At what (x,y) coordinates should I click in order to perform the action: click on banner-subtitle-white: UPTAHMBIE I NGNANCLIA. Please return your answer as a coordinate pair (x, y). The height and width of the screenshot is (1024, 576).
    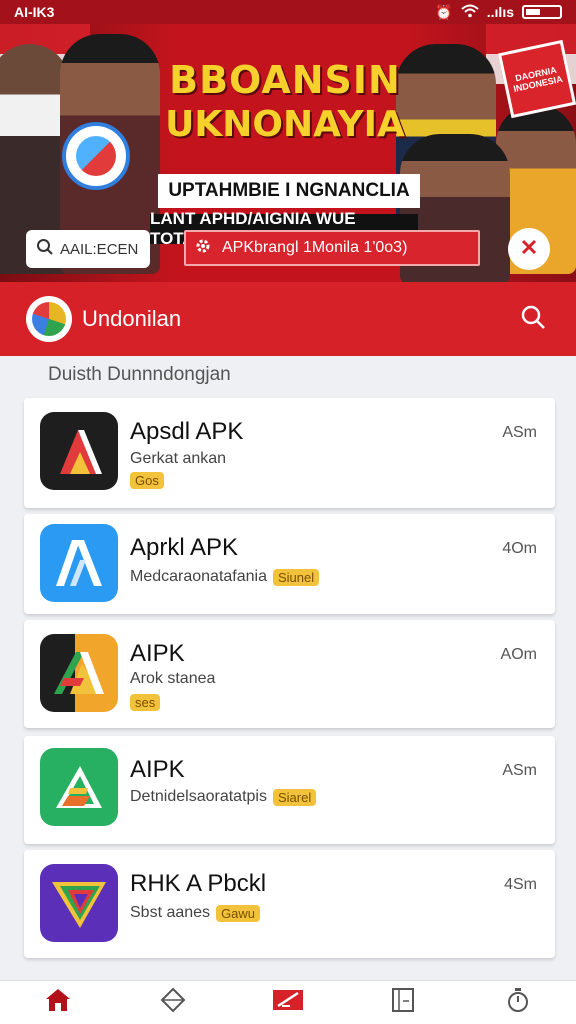
    Looking at the image, I should click on (289, 191).